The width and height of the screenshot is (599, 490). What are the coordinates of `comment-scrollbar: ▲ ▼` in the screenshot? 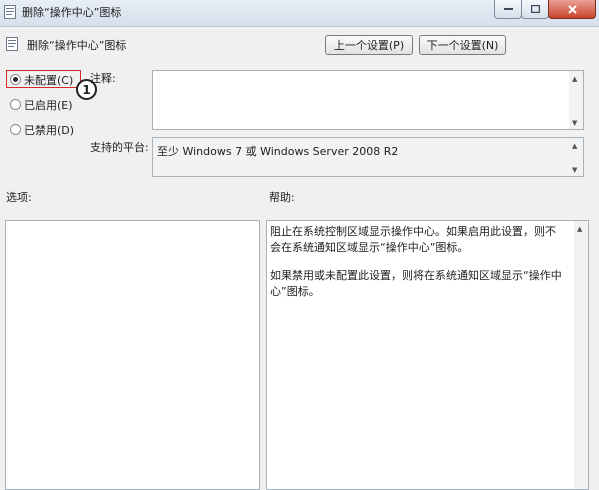 It's located at (576, 100).